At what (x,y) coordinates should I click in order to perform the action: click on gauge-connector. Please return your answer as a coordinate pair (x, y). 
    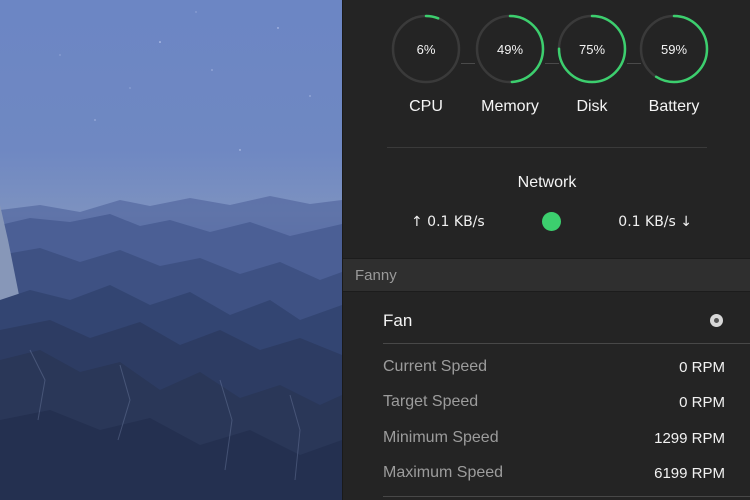
    Looking at the image, I should click on (468, 63).